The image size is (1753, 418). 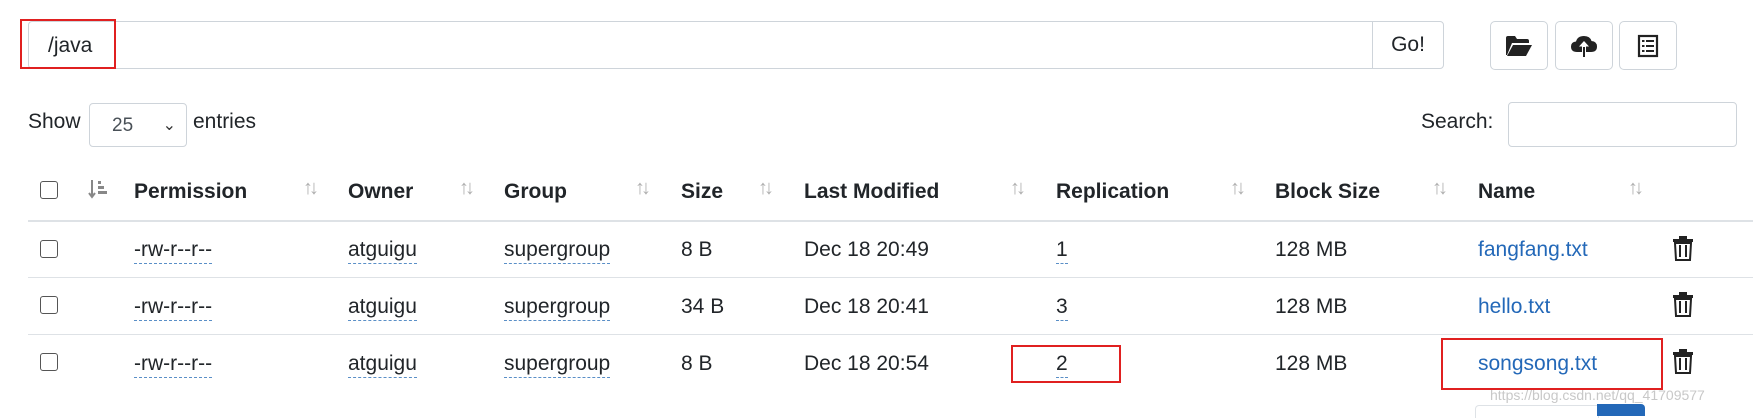 I want to click on replication-cell: 3, so click(x=1062, y=308).